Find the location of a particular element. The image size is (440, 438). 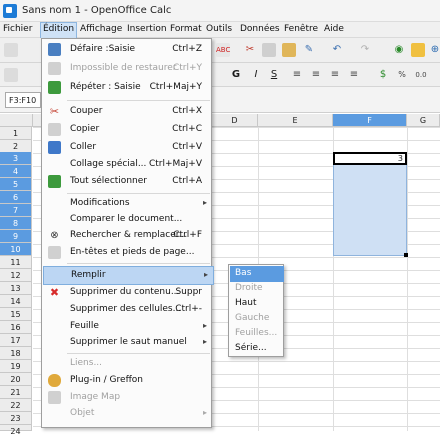

menu-fenetre: Fenêtre is located at coordinates (301, 29).